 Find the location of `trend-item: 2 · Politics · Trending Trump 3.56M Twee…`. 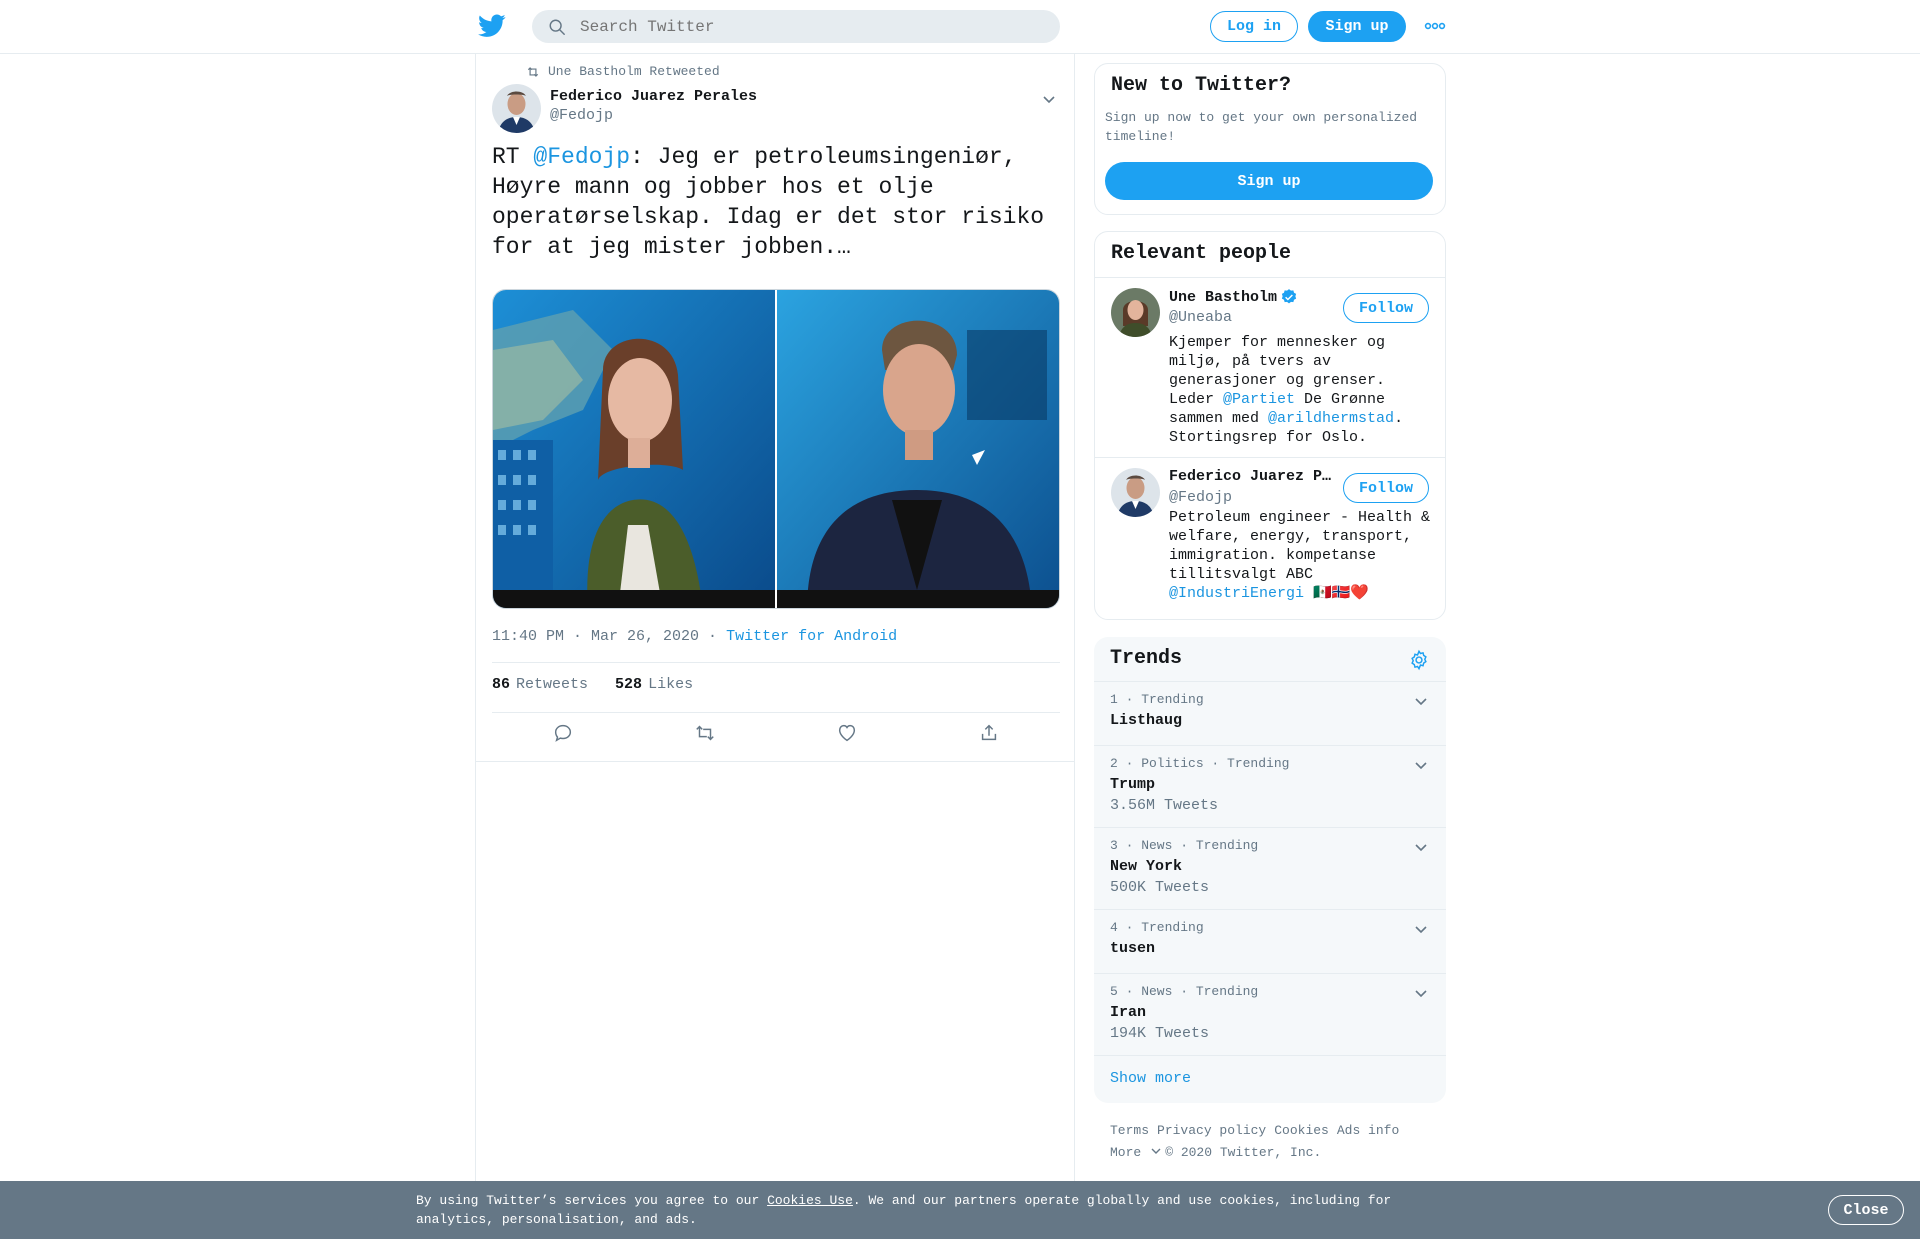

trend-item: 2 · Politics · Trending Trump 3.56M Twee… is located at coordinates (1270, 786).